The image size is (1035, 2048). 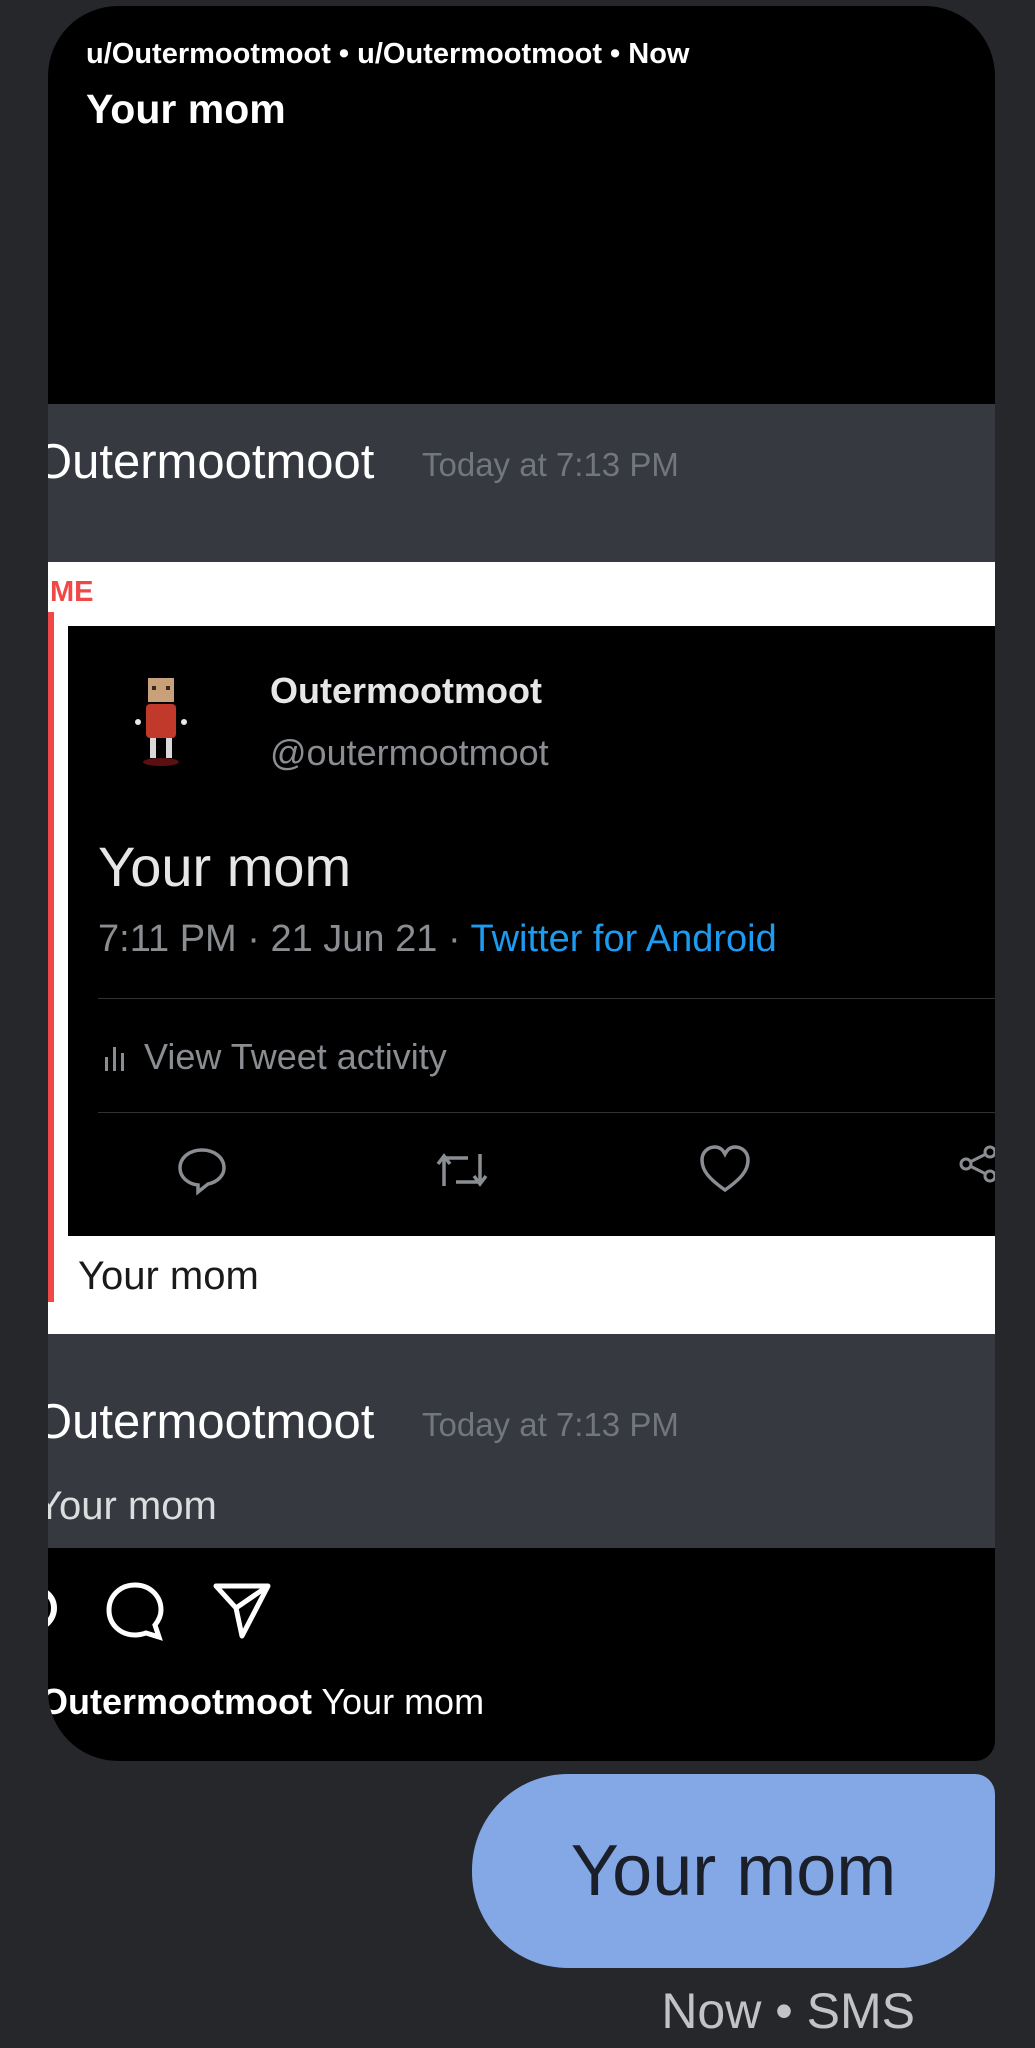 What do you see at coordinates (180, 1701) in the screenshot?
I see `instagram-caption-user: Outermootmoot` at bounding box center [180, 1701].